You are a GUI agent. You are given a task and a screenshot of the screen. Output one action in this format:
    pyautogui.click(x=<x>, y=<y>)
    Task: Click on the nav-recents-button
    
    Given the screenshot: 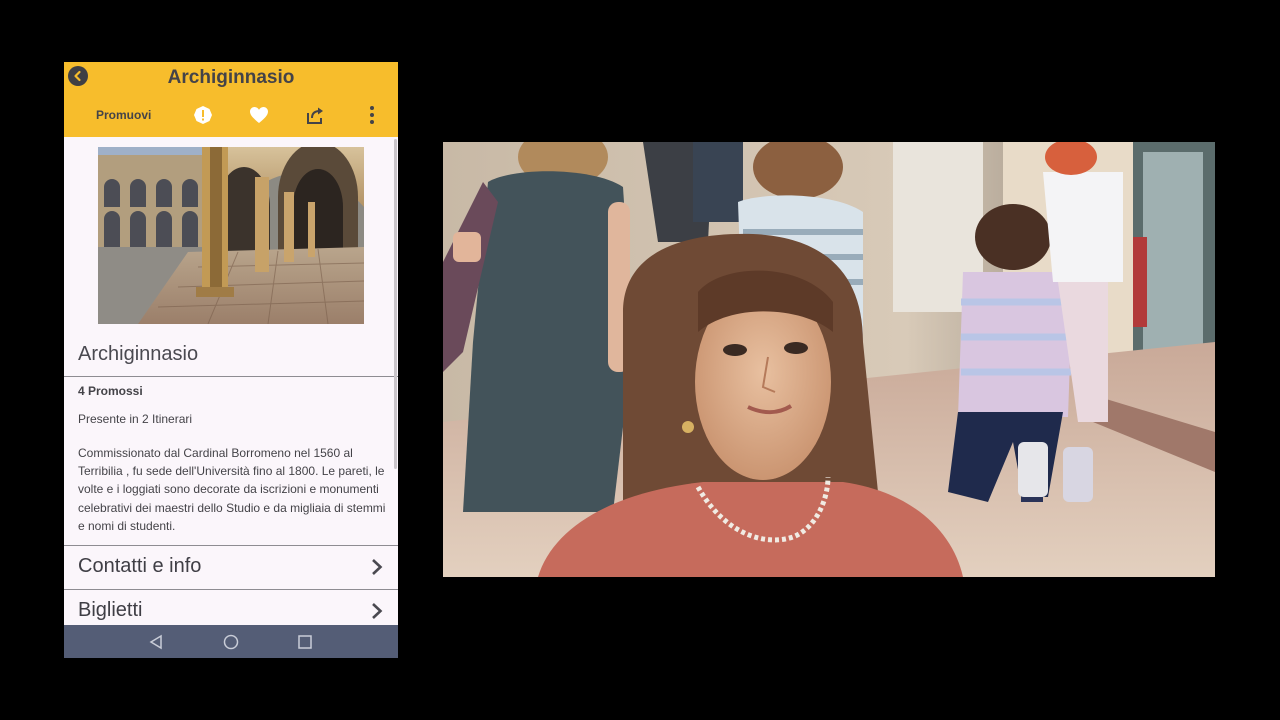 What is the action you would take?
    pyautogui.click(x=305, y=642)
    